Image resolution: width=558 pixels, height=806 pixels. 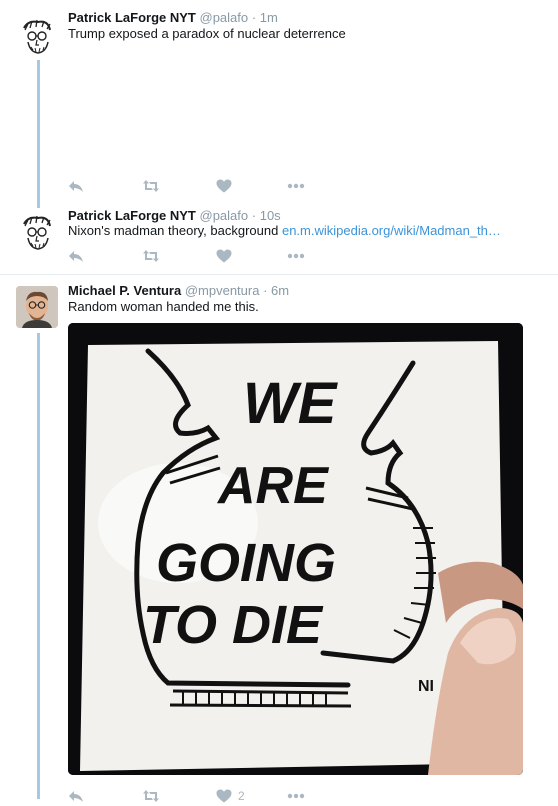 I want to click on tweet-actions: 2, so click(x=198, y=797).